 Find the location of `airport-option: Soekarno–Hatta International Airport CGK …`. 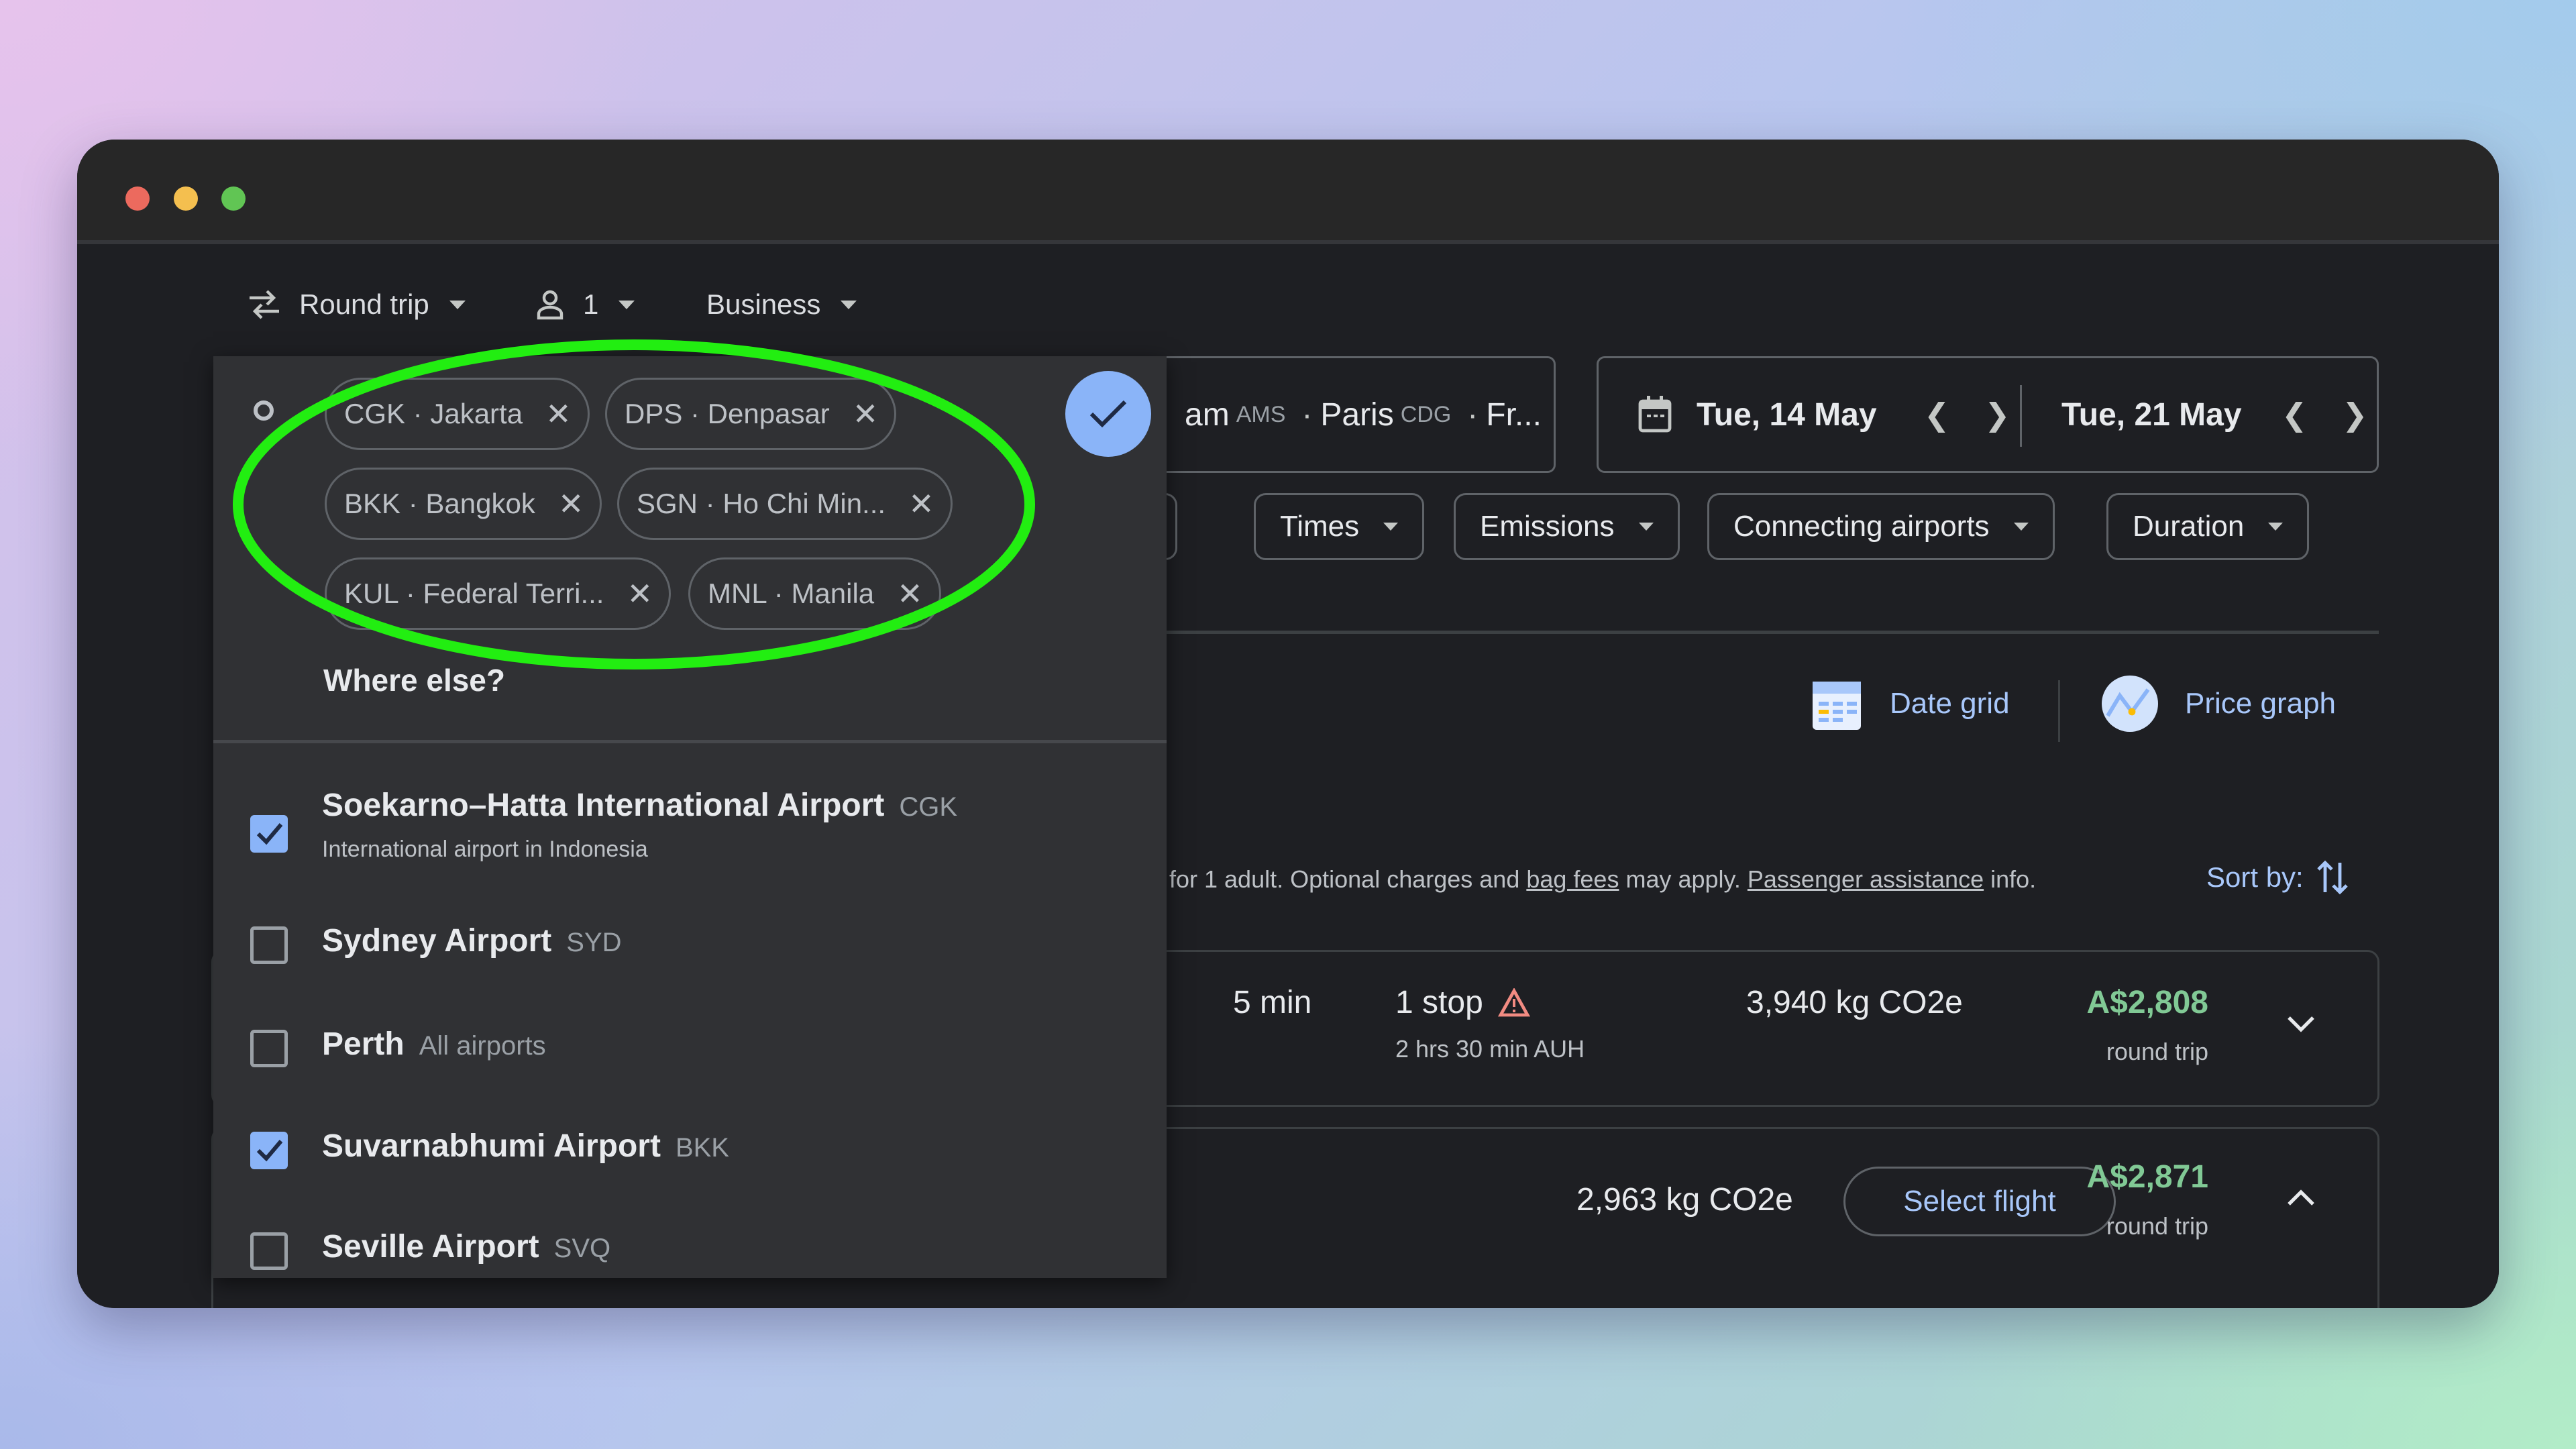

airport-option: Soekarno–Hatta International Airport CGK … is located at coordinates (690, 826).